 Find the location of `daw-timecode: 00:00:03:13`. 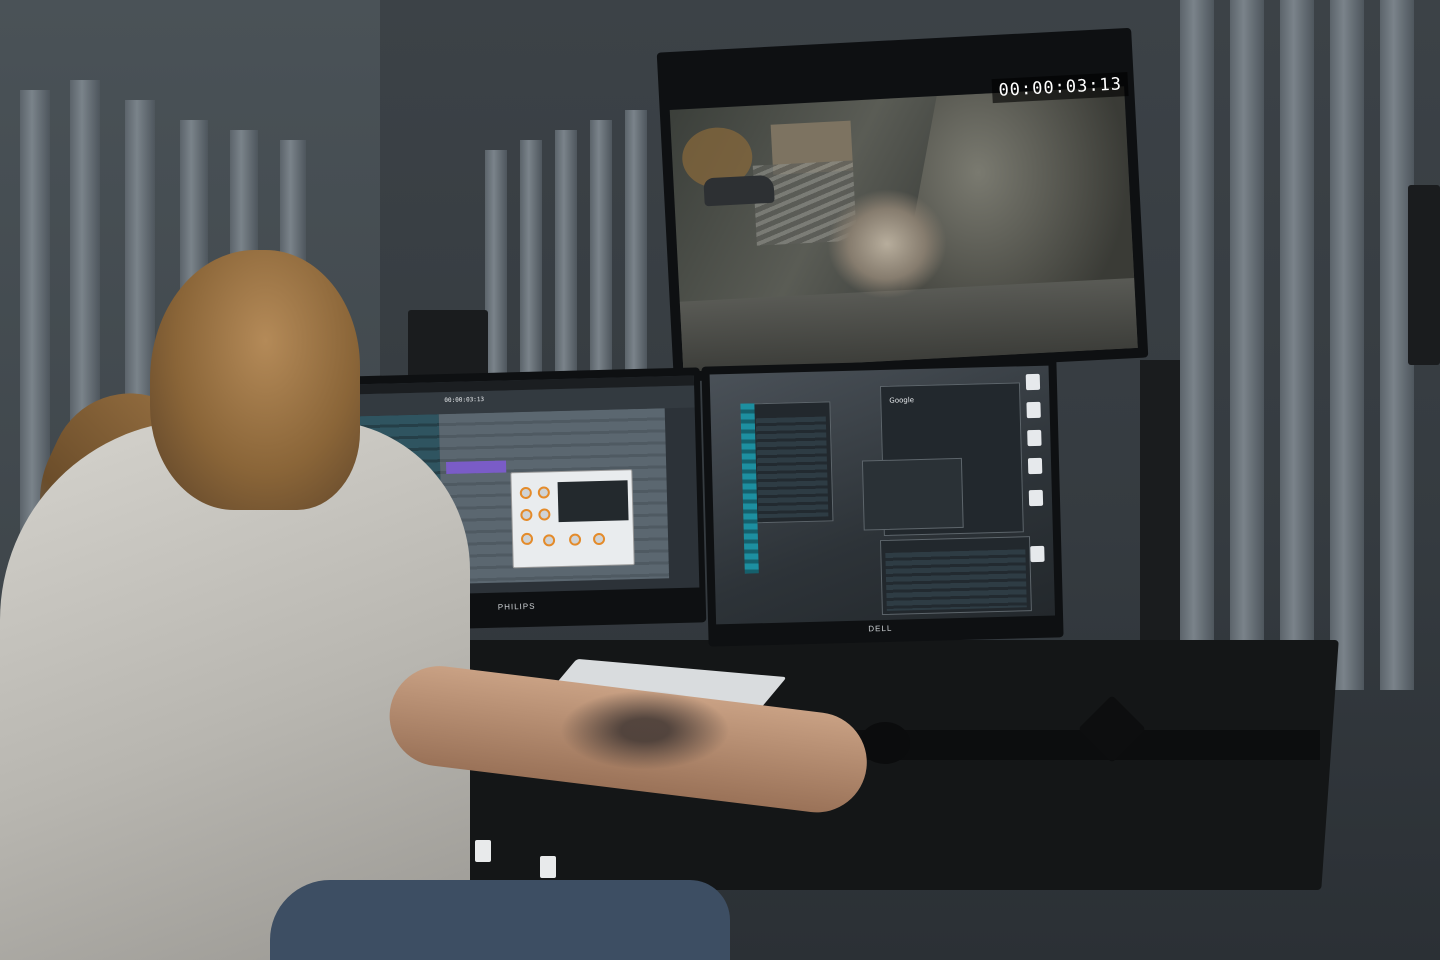

daw-timecode: 00:00:03:13 is located at coordinates (464, 400).